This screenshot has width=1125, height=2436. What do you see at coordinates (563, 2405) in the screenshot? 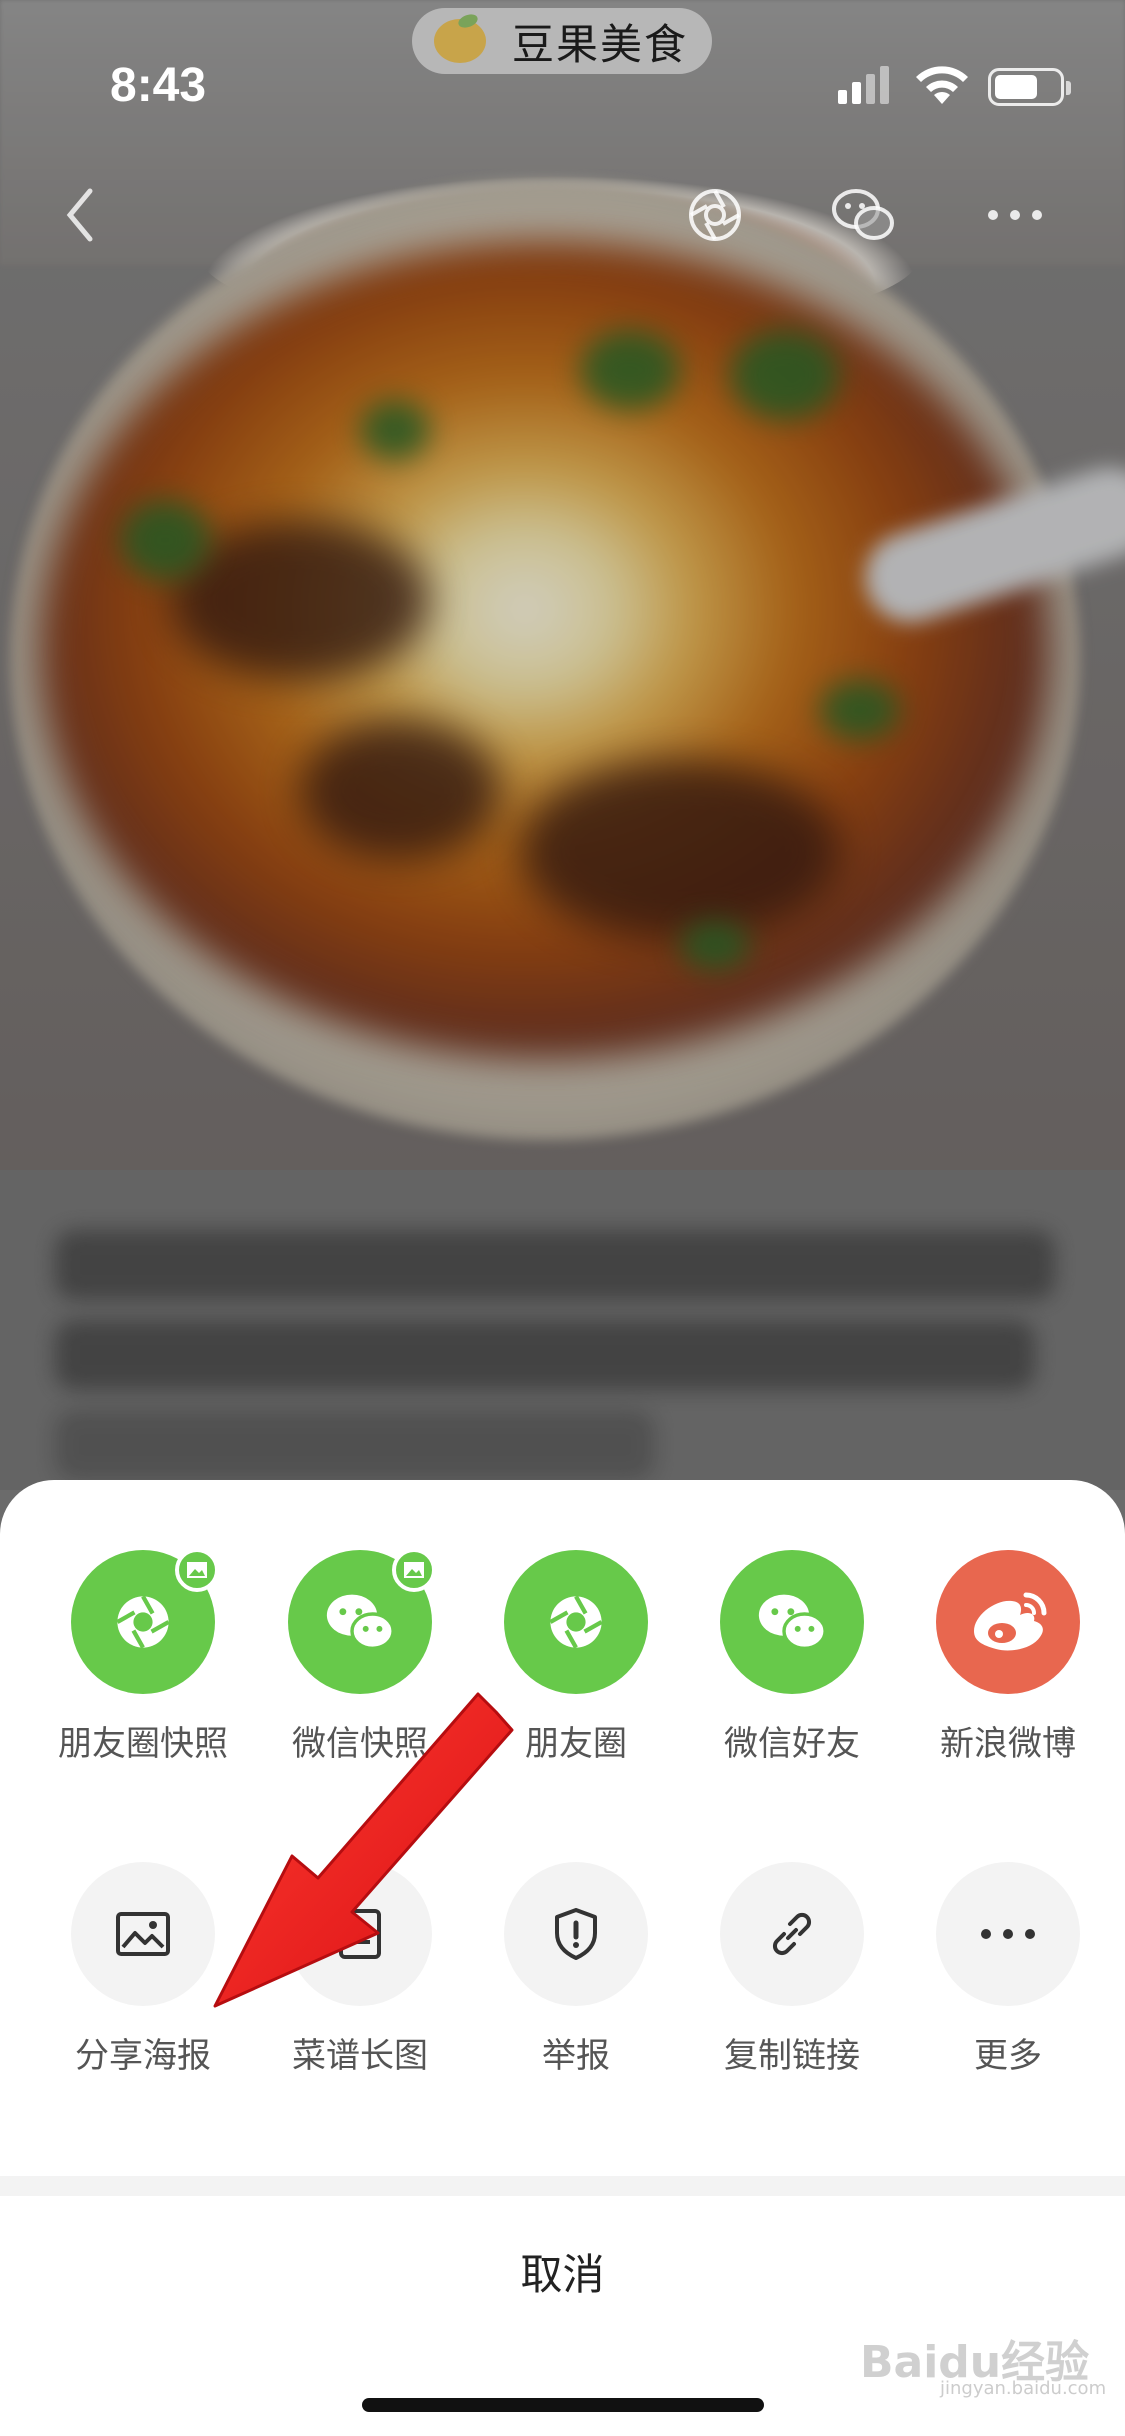
I see `home-indicator` at bounding box center [563, 2405].